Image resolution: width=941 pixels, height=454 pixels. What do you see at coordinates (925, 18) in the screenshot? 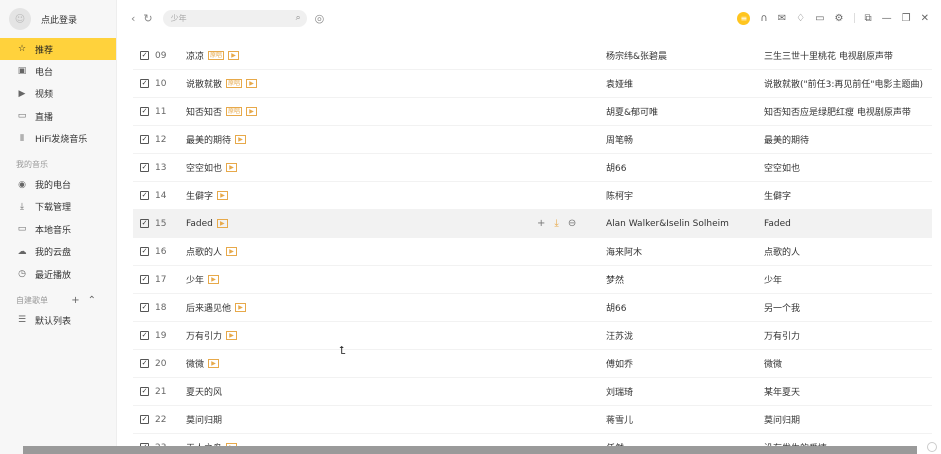
I see `close-icon: ✕` at bounding box center [925, 18].